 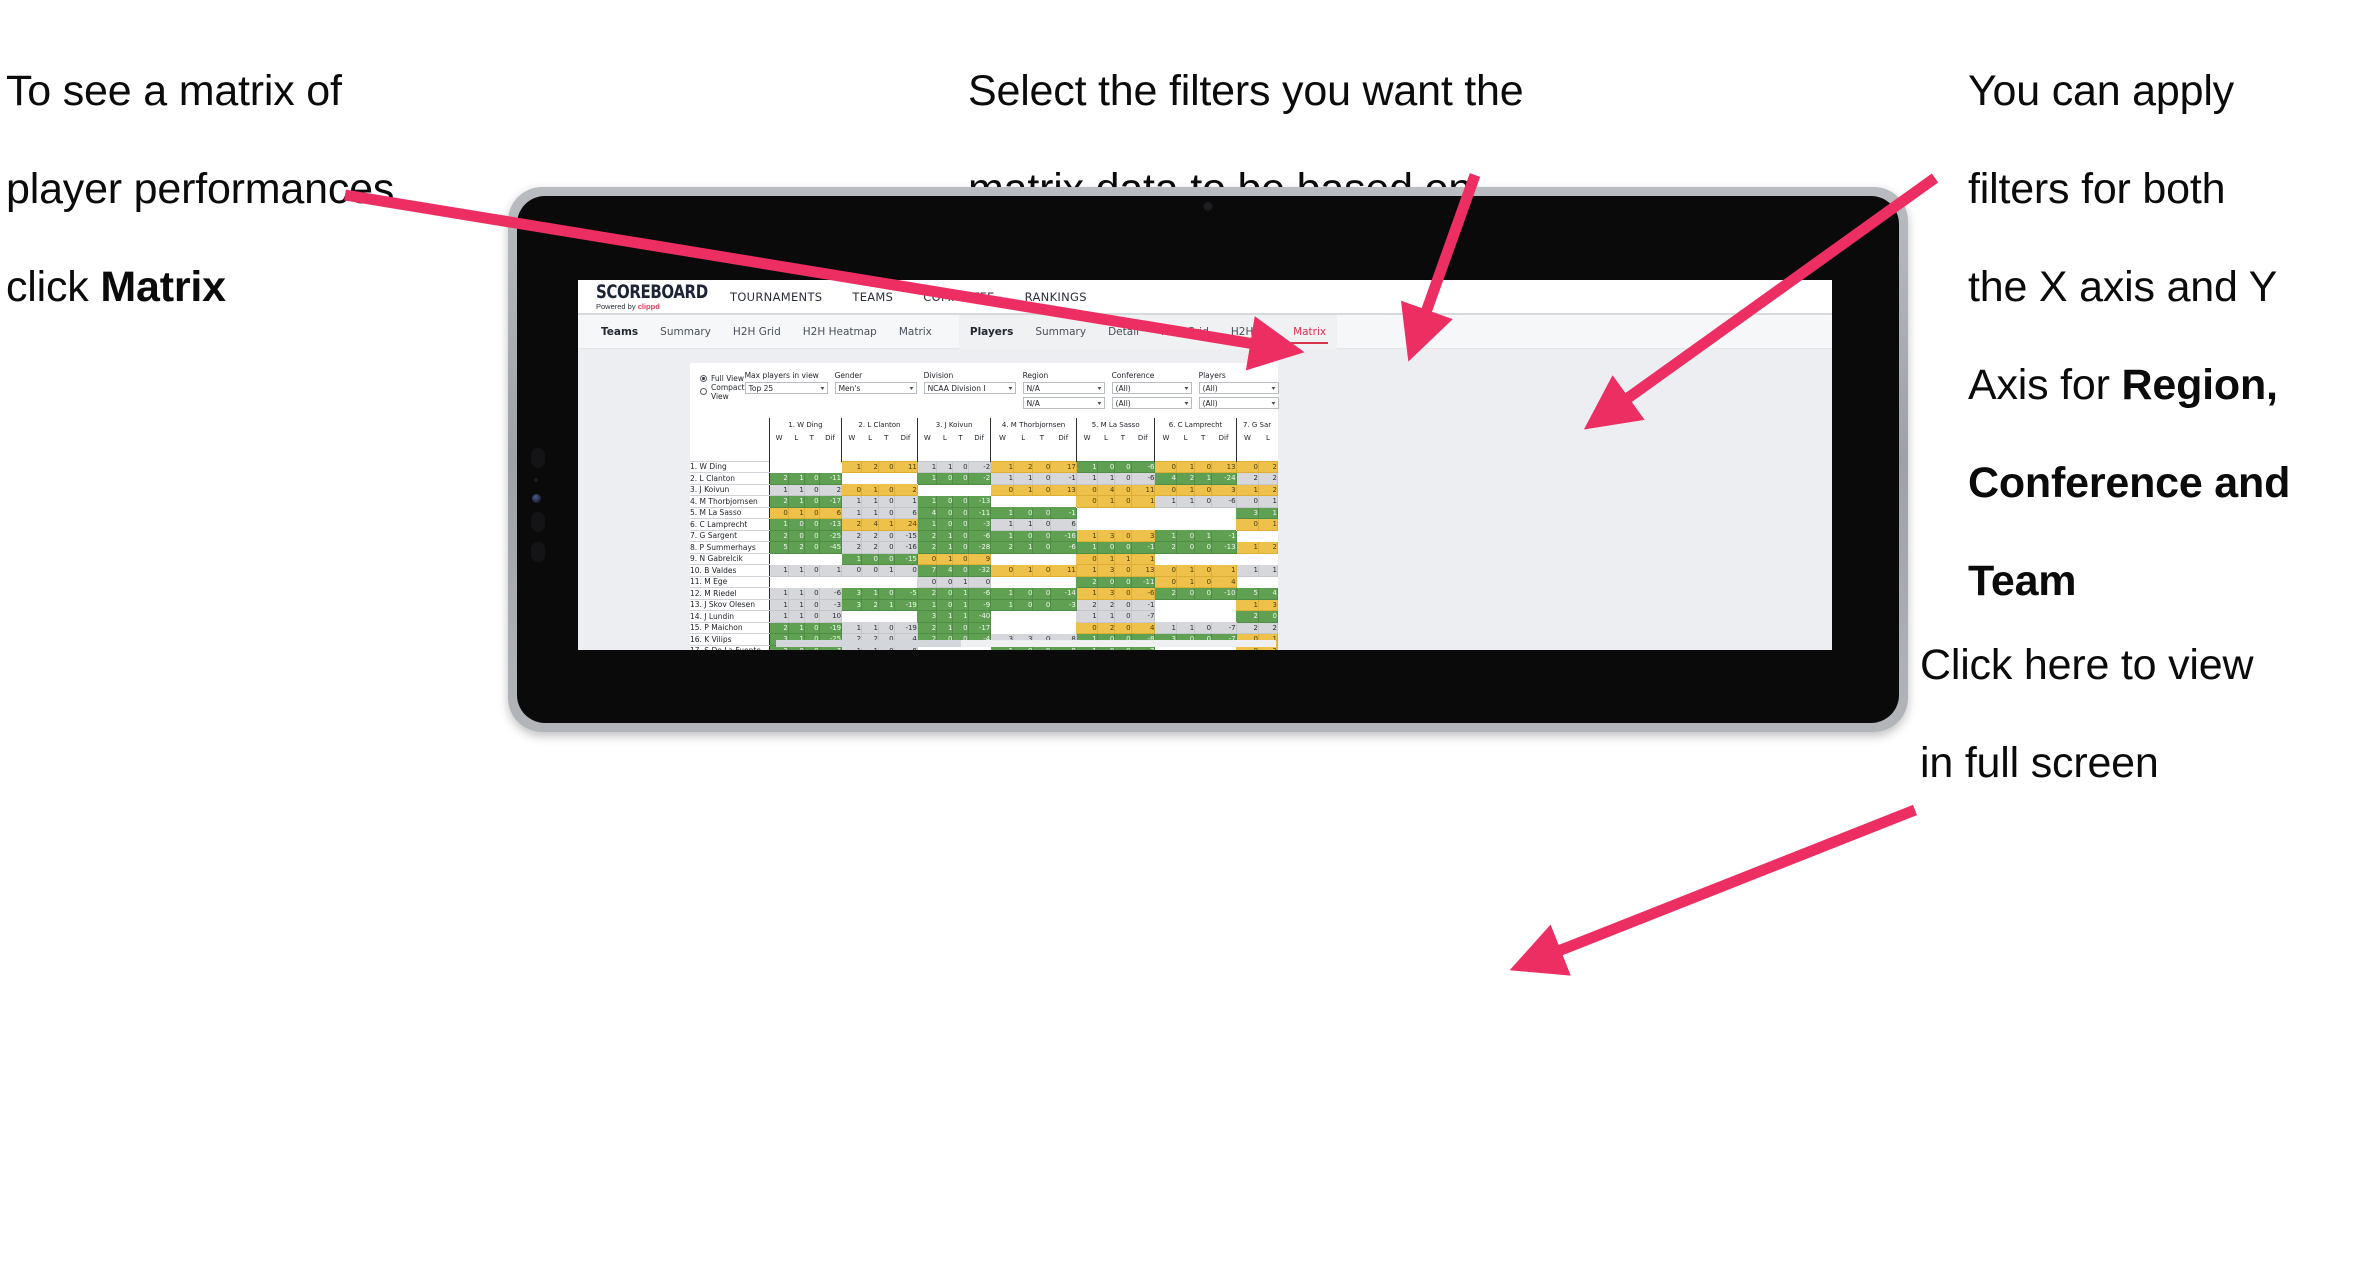 I want to click on tab-players-detail: Detail, so click(x=1123, y=332).